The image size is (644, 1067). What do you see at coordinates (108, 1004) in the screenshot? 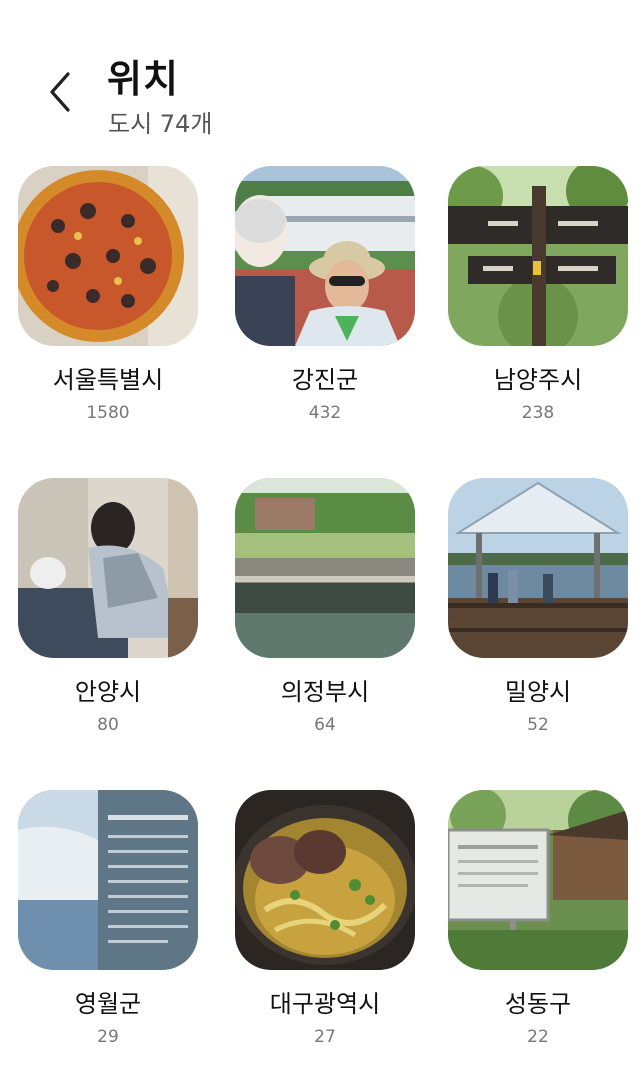
I see `city-name: 영월군` at bounding box center [108, 1004].